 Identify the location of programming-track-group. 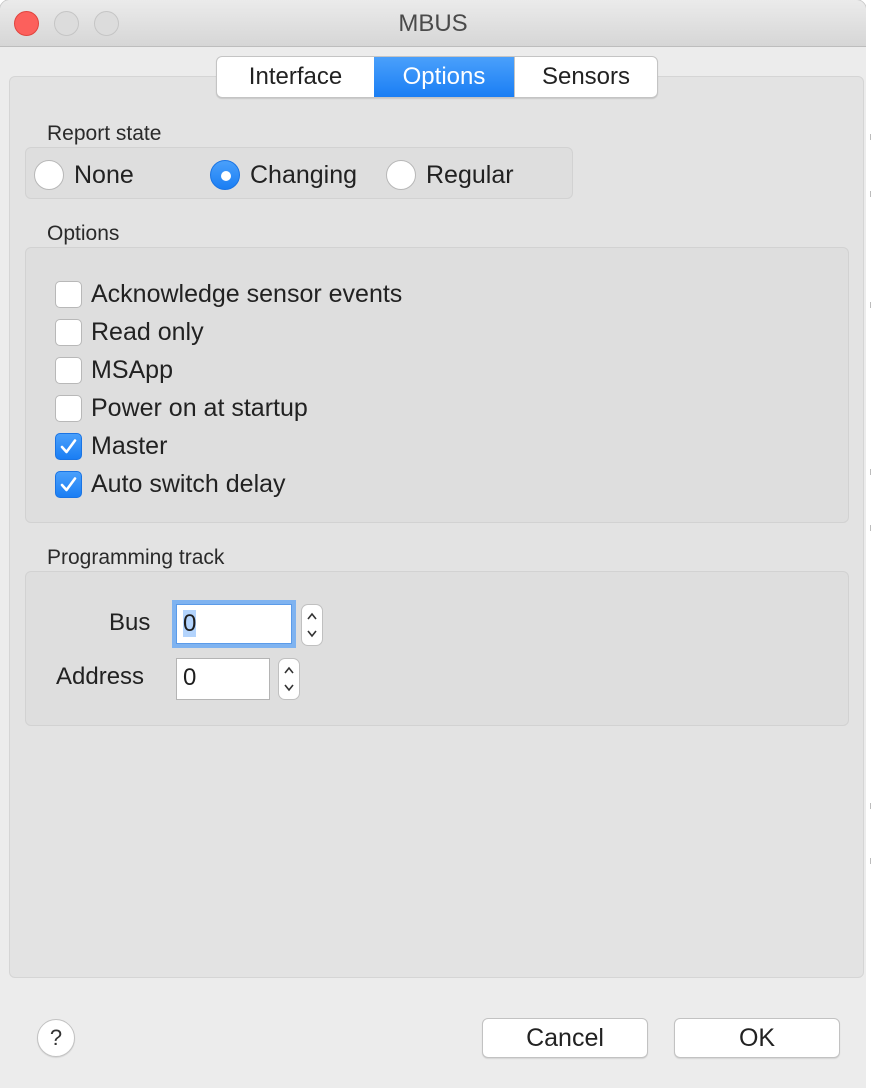
(437, 648).